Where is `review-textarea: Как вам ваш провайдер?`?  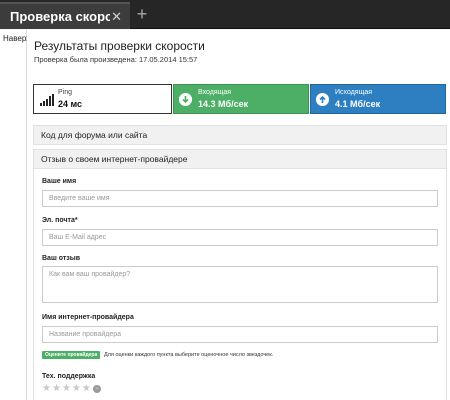 review-textarea: Как вам ваш провайдер? is located at coordinates (240, 284).